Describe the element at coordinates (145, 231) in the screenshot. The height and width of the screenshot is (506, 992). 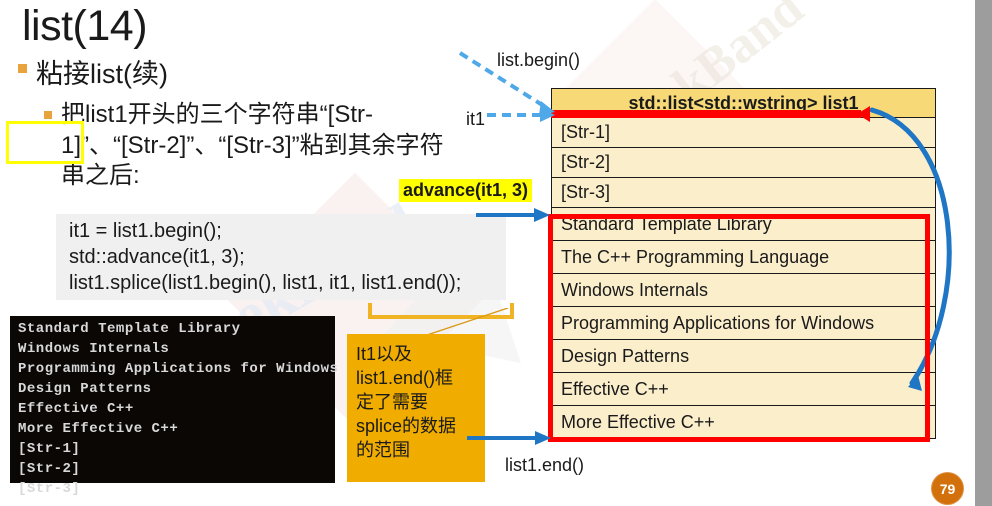
I see `code-line-1: it1 = list1.begin();` at that location.